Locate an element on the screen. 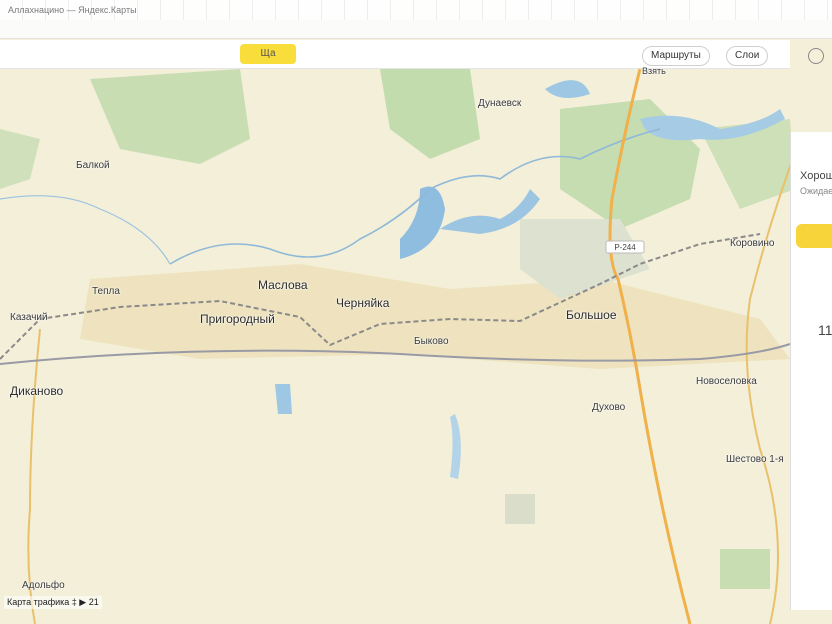 Image resolution: width=832 pixels, height=624 pixels. road-number: Р-244 is located at coordinates (625, 247).